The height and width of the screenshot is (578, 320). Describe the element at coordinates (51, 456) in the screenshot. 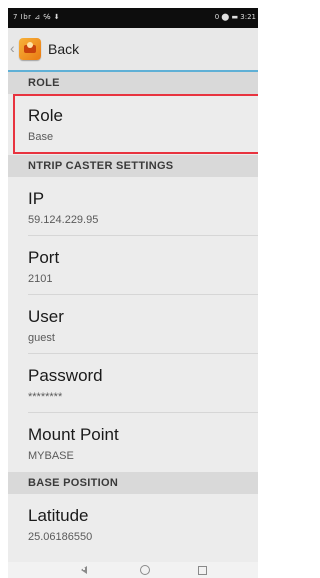

I see `setting-value: MYBASE` at that location.